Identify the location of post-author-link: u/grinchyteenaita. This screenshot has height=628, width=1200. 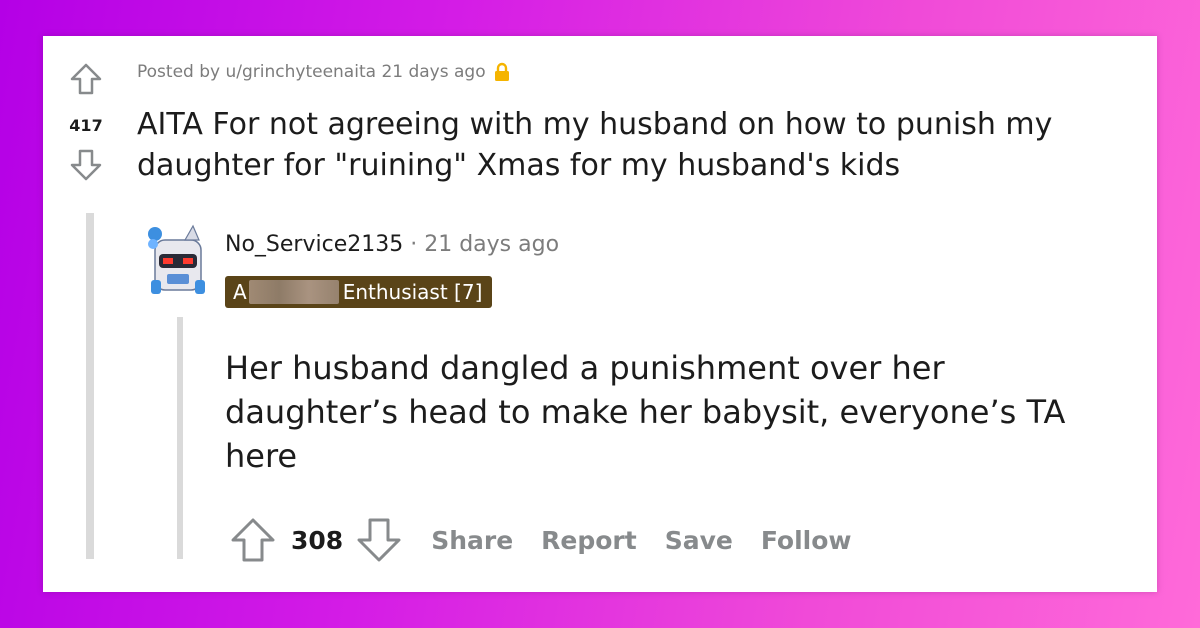
(300, 72).